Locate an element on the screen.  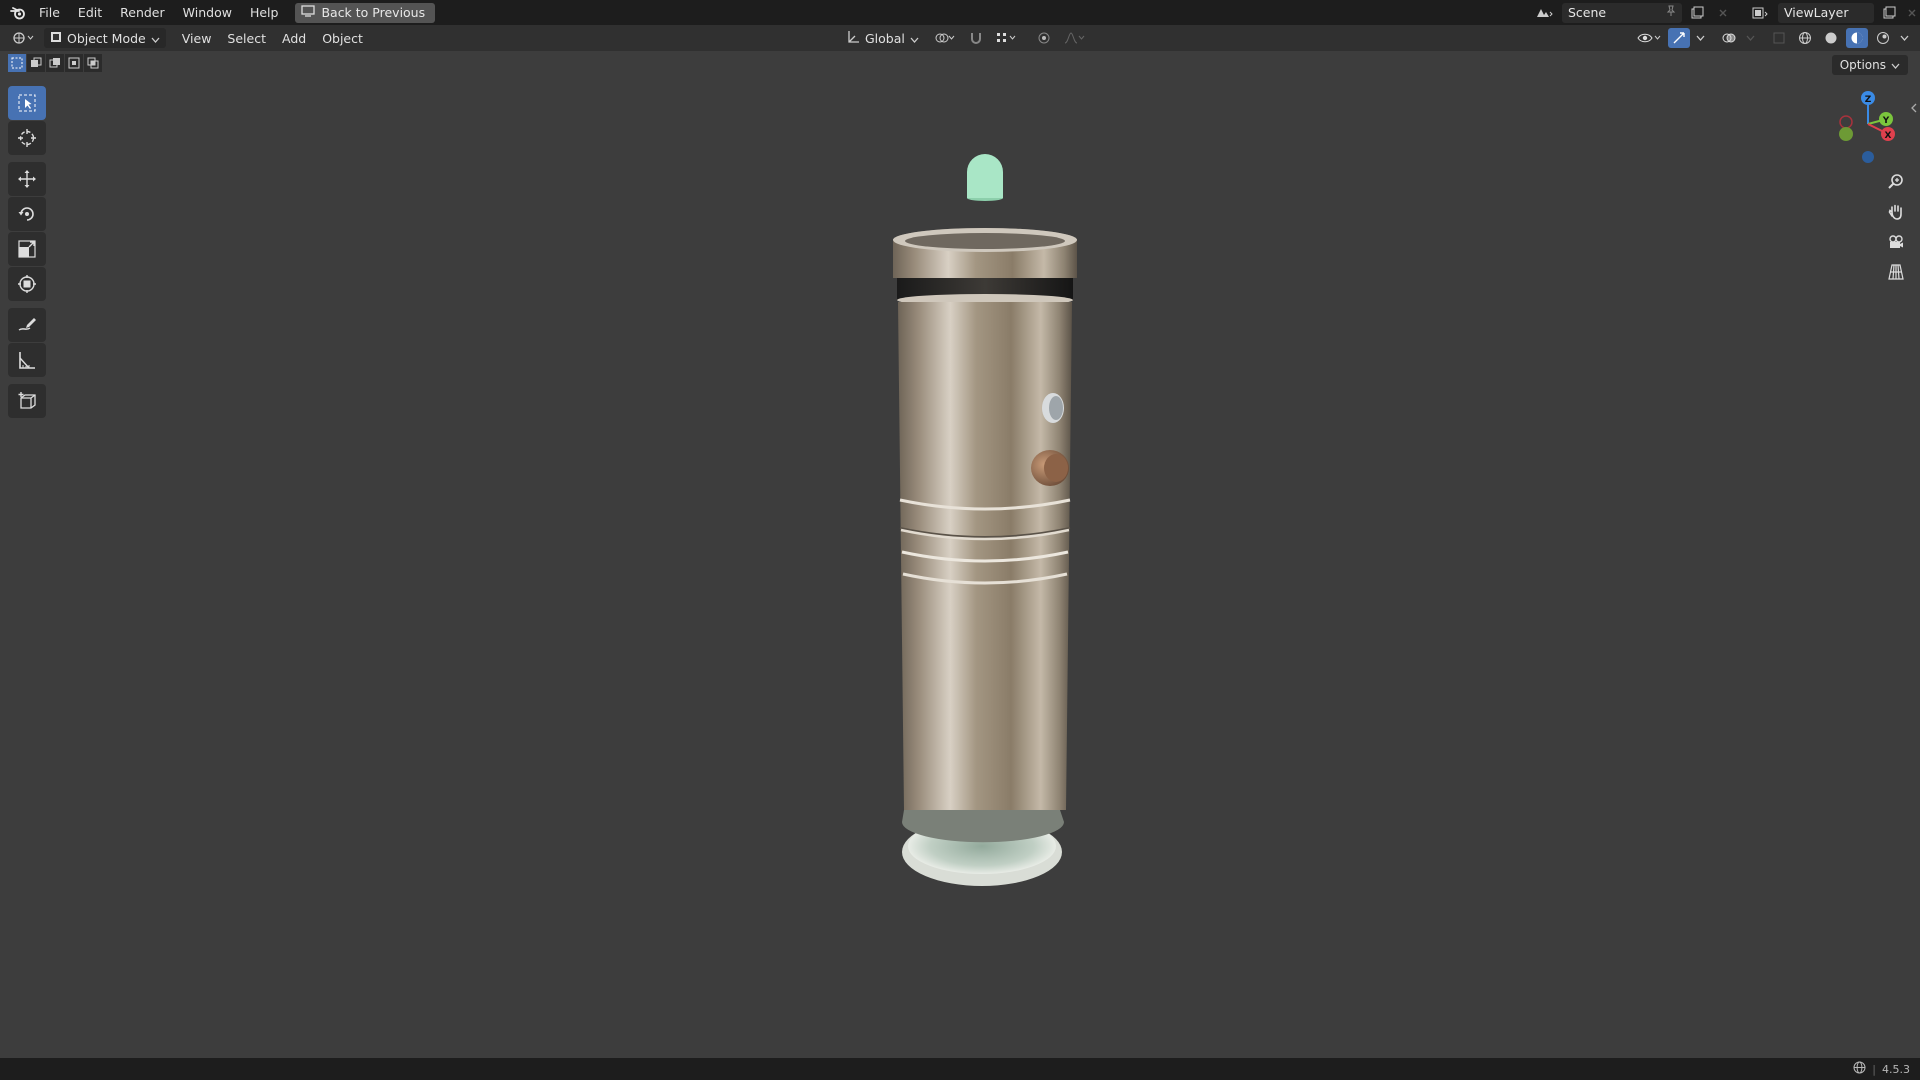
select-extend-icon is located at coordinates (36, 63).